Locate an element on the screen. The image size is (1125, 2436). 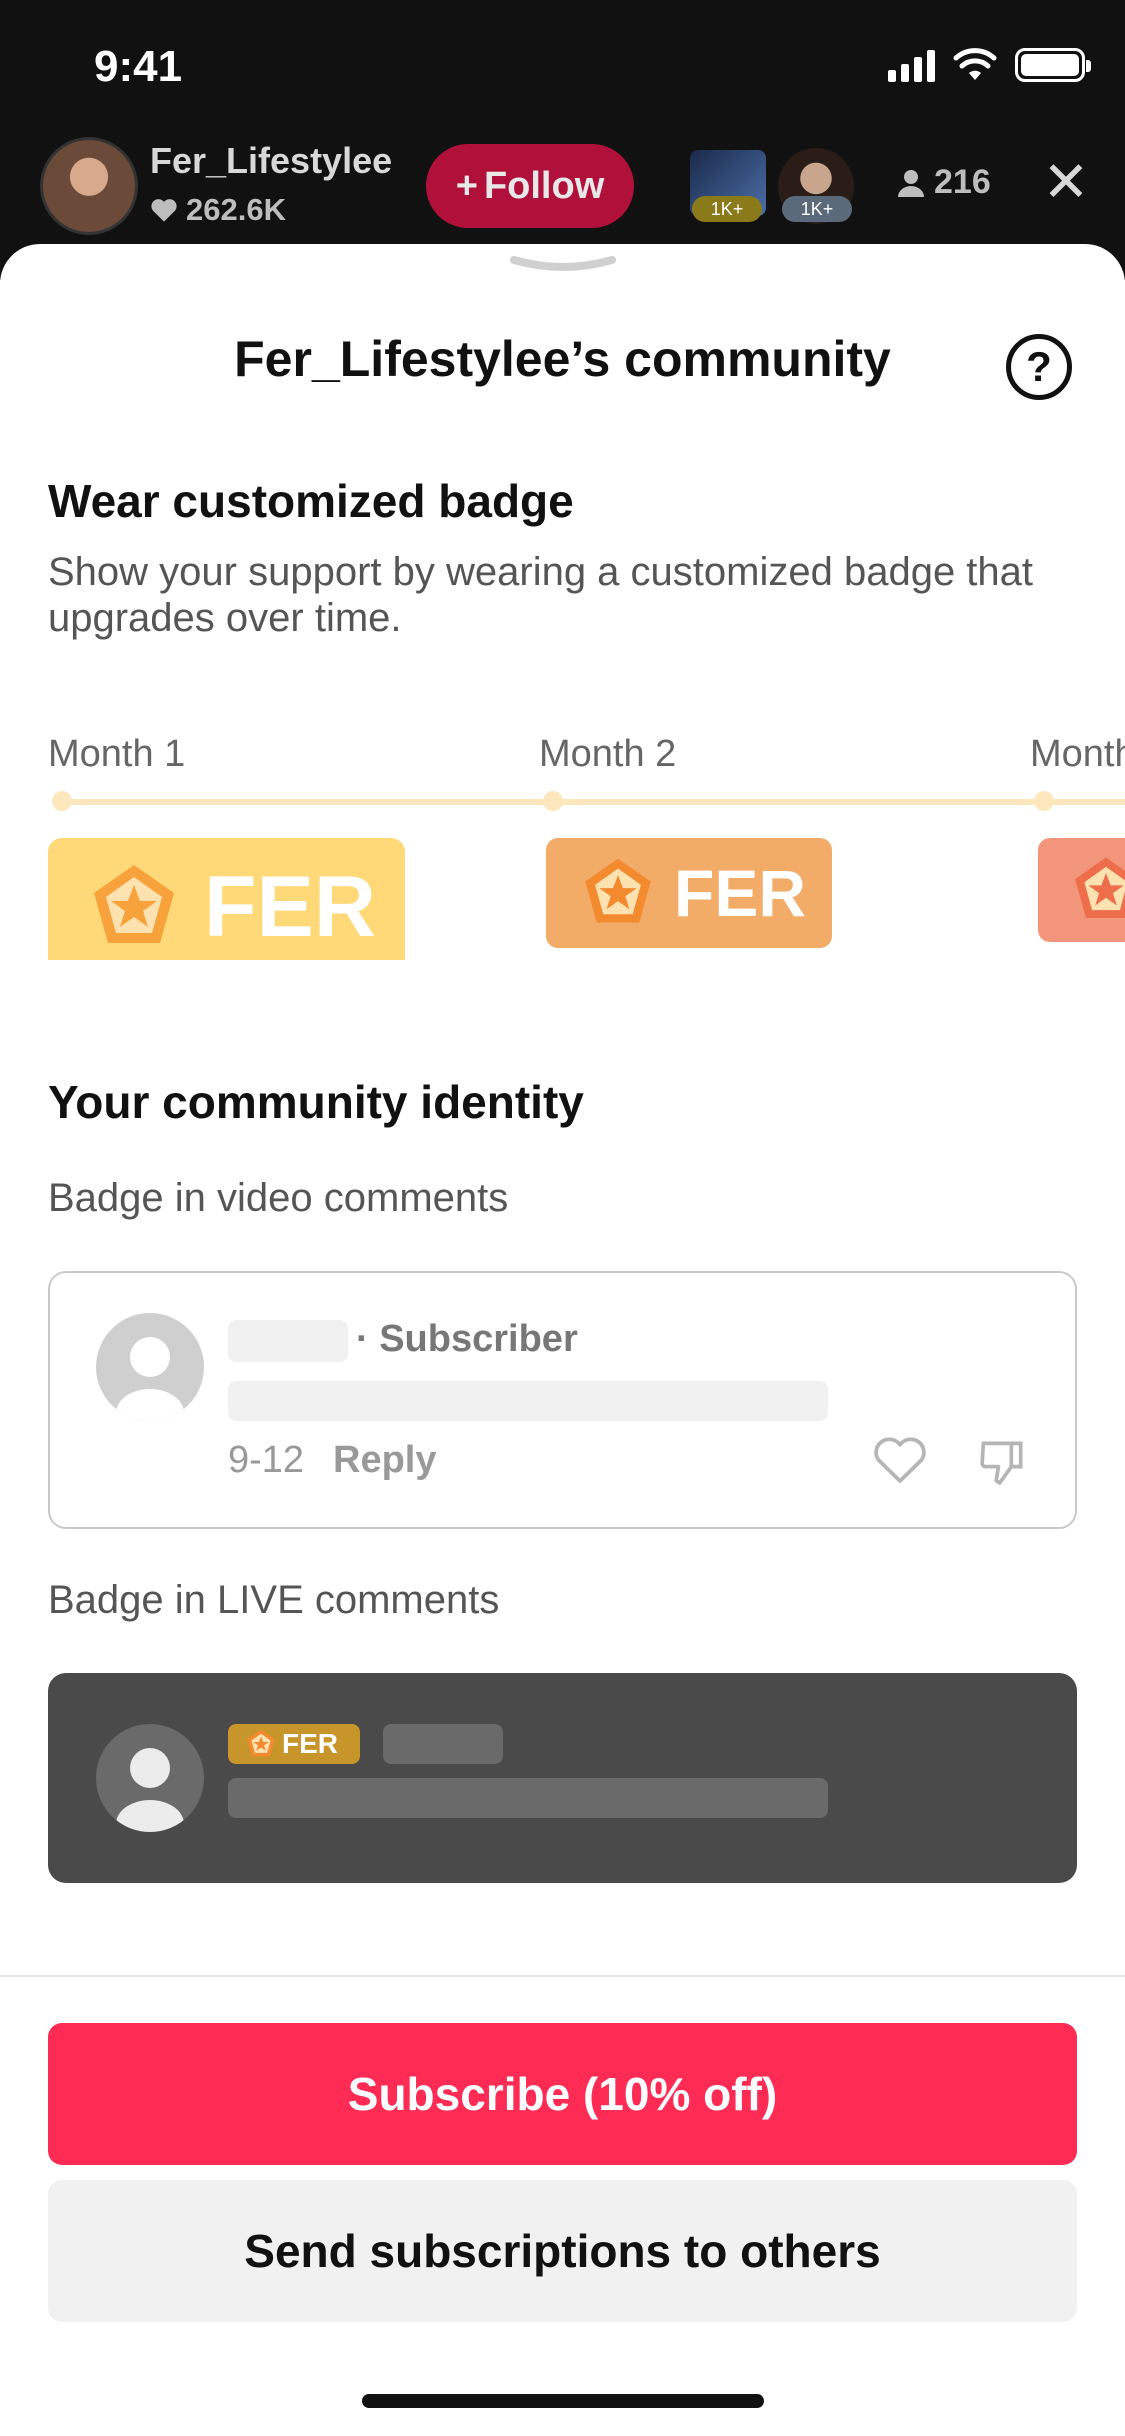
status-time: 9:41 is located at coordinates (138, 66).